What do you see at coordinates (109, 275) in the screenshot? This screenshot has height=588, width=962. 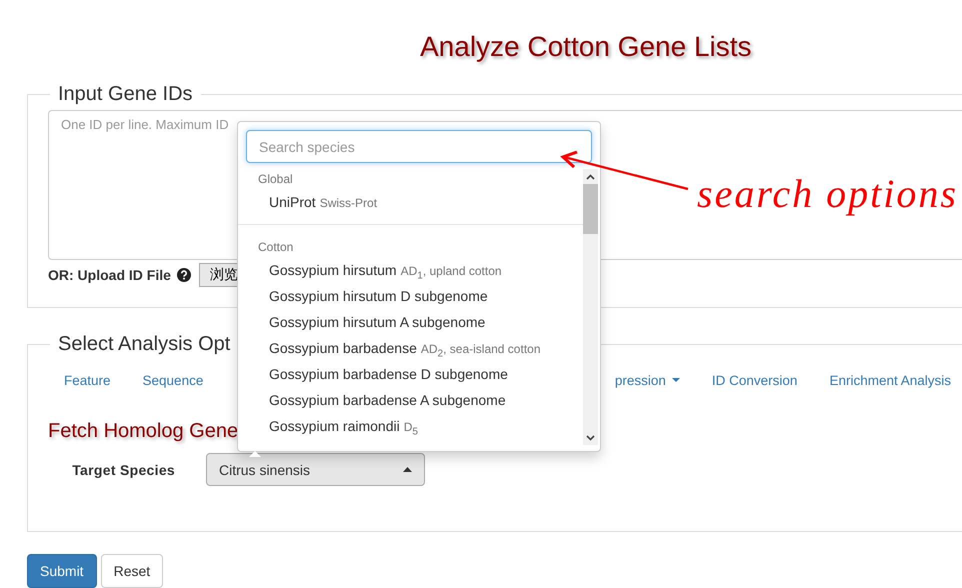 I see `upload-label: OR: Upload ID File` at bounding box center [109, 275].